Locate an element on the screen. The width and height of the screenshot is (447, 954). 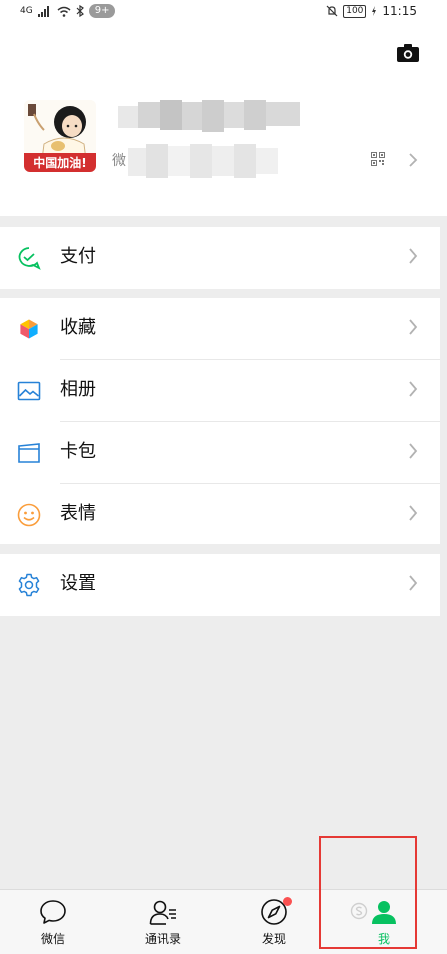
bluetooth-icon is located at coordinates (80, 11).